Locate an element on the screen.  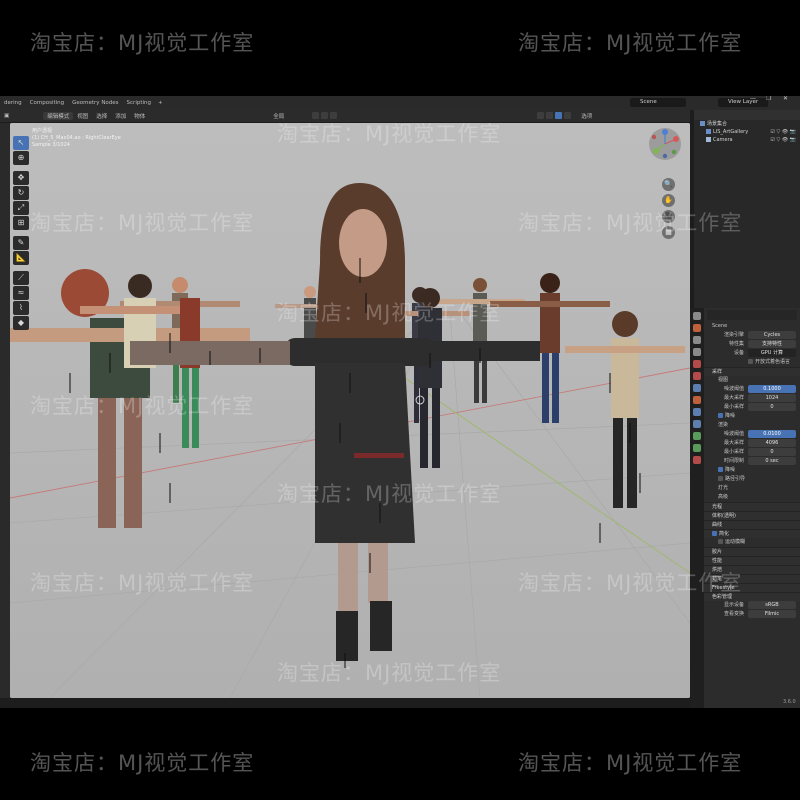
outliner-item-camera: Camera ☑ ▽ 👁 📷 is located at coordinates (747, 140).